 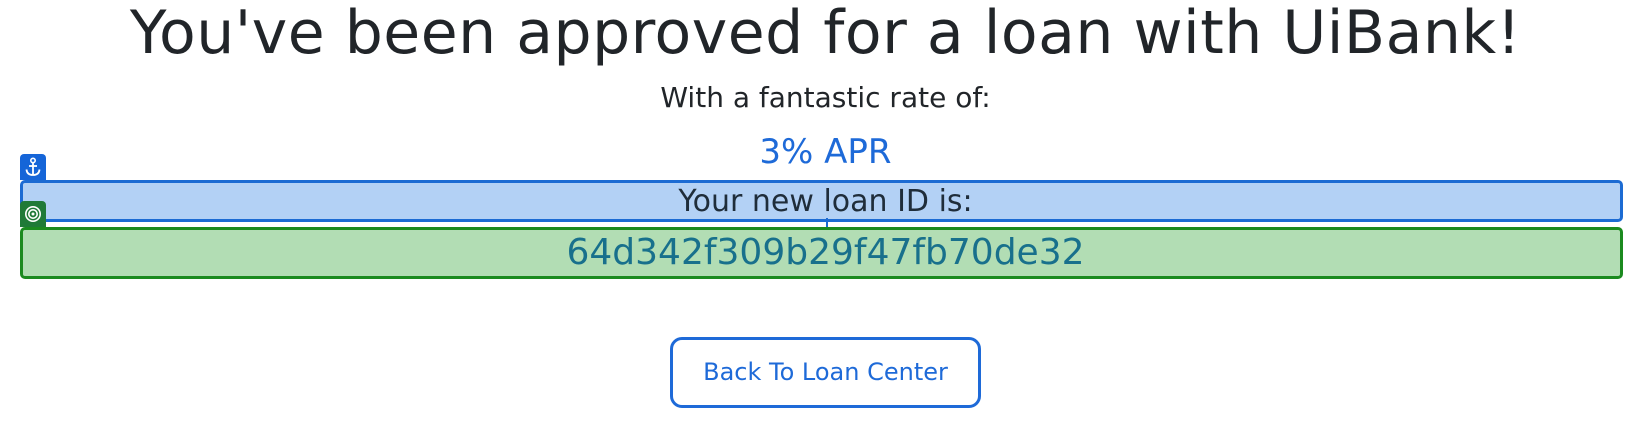 I want to click on anchor-icon, so click(x=33, y=167).